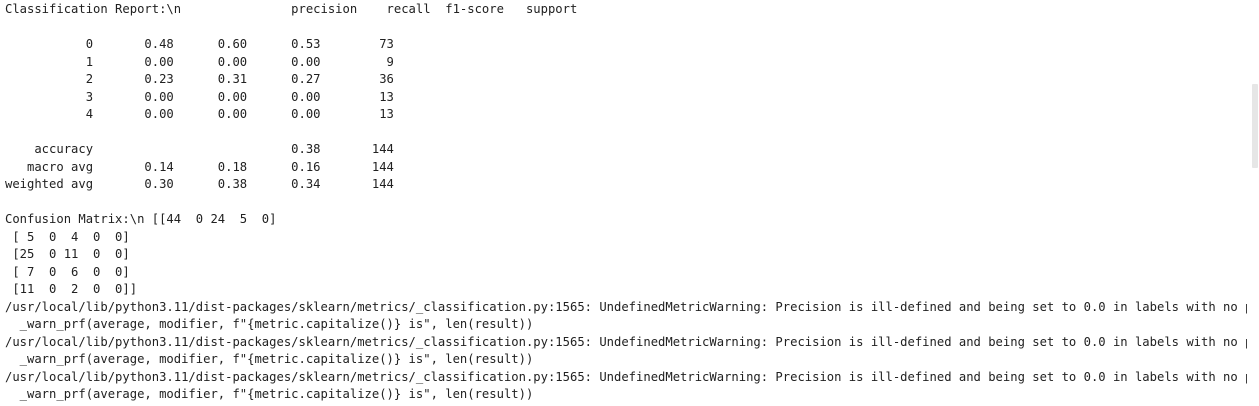 This screenshot has width=1259, height=406. I want to click on confusion-matrix-row-3: [ 7 0 6 0 0], so click(67, 271).